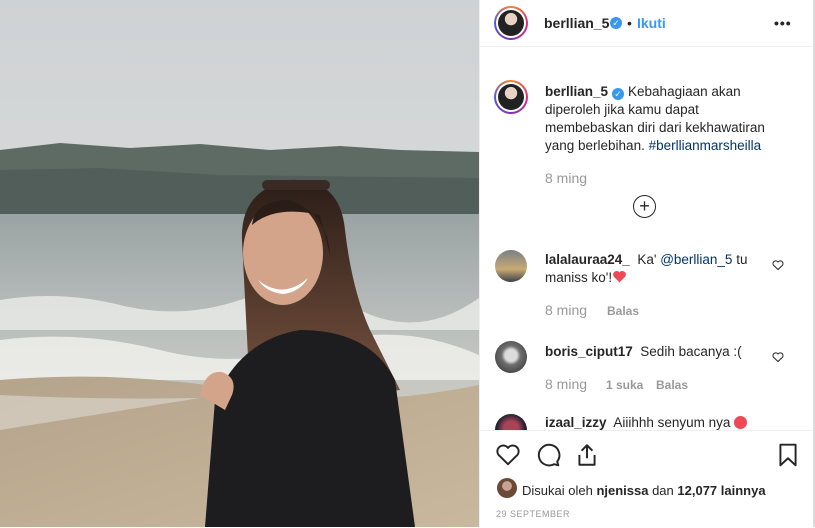 The height and width of the screenshot is (528, 815). What do you see at coordinates (788, 455) in the screenshot?
I see `bookmark-icon` at bounding box center [788, 455].